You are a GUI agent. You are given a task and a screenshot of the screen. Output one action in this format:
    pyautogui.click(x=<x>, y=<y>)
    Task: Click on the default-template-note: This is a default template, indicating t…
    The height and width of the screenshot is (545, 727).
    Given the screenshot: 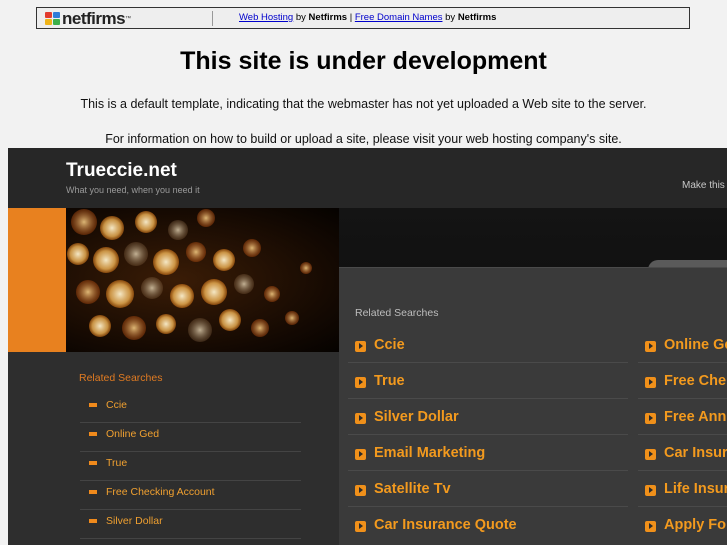 What is the action you would take?
    pyautogui.click(x=363, y=104)
    